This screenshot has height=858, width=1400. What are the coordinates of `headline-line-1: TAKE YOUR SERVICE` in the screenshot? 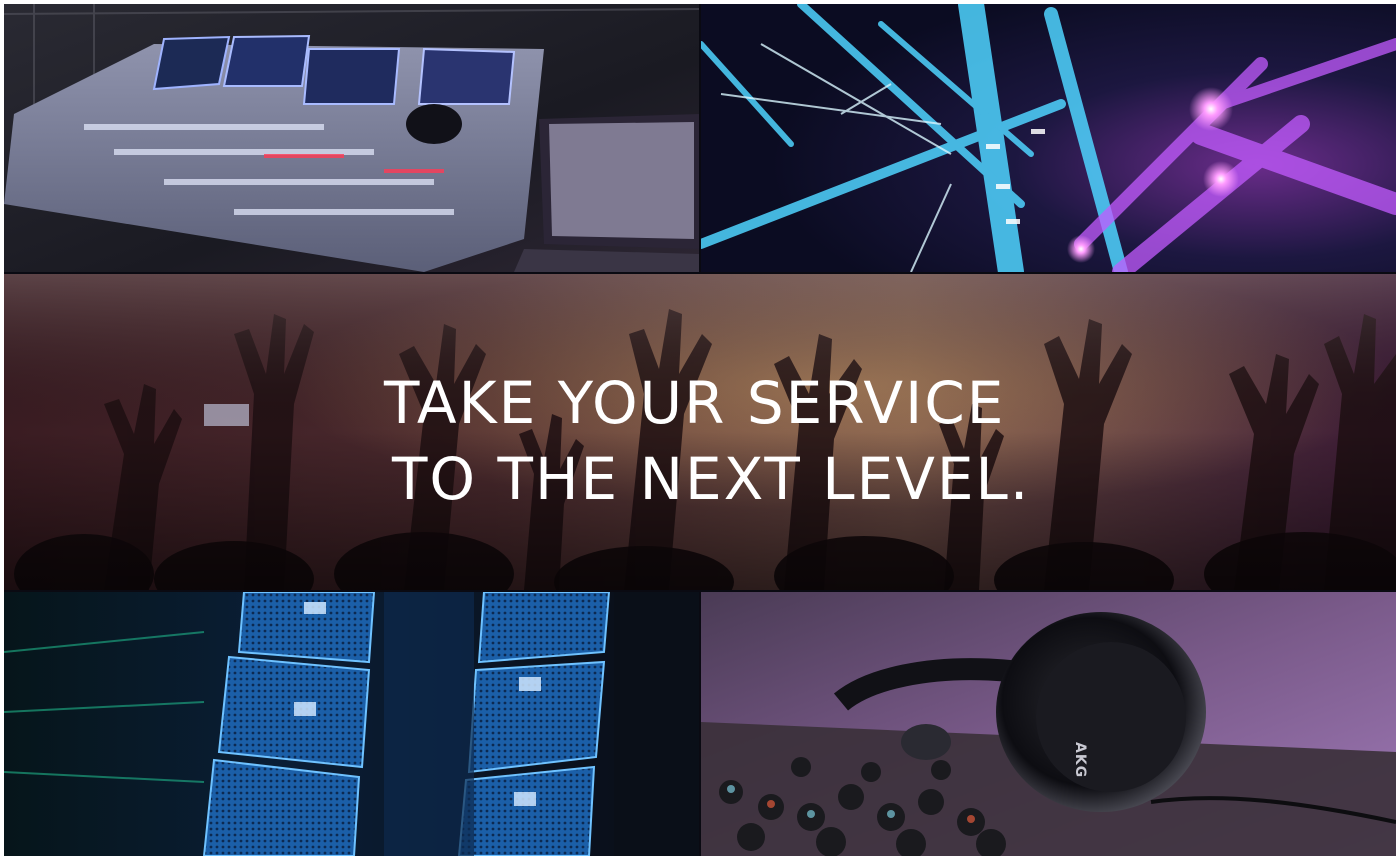 It's located at (695, 403).